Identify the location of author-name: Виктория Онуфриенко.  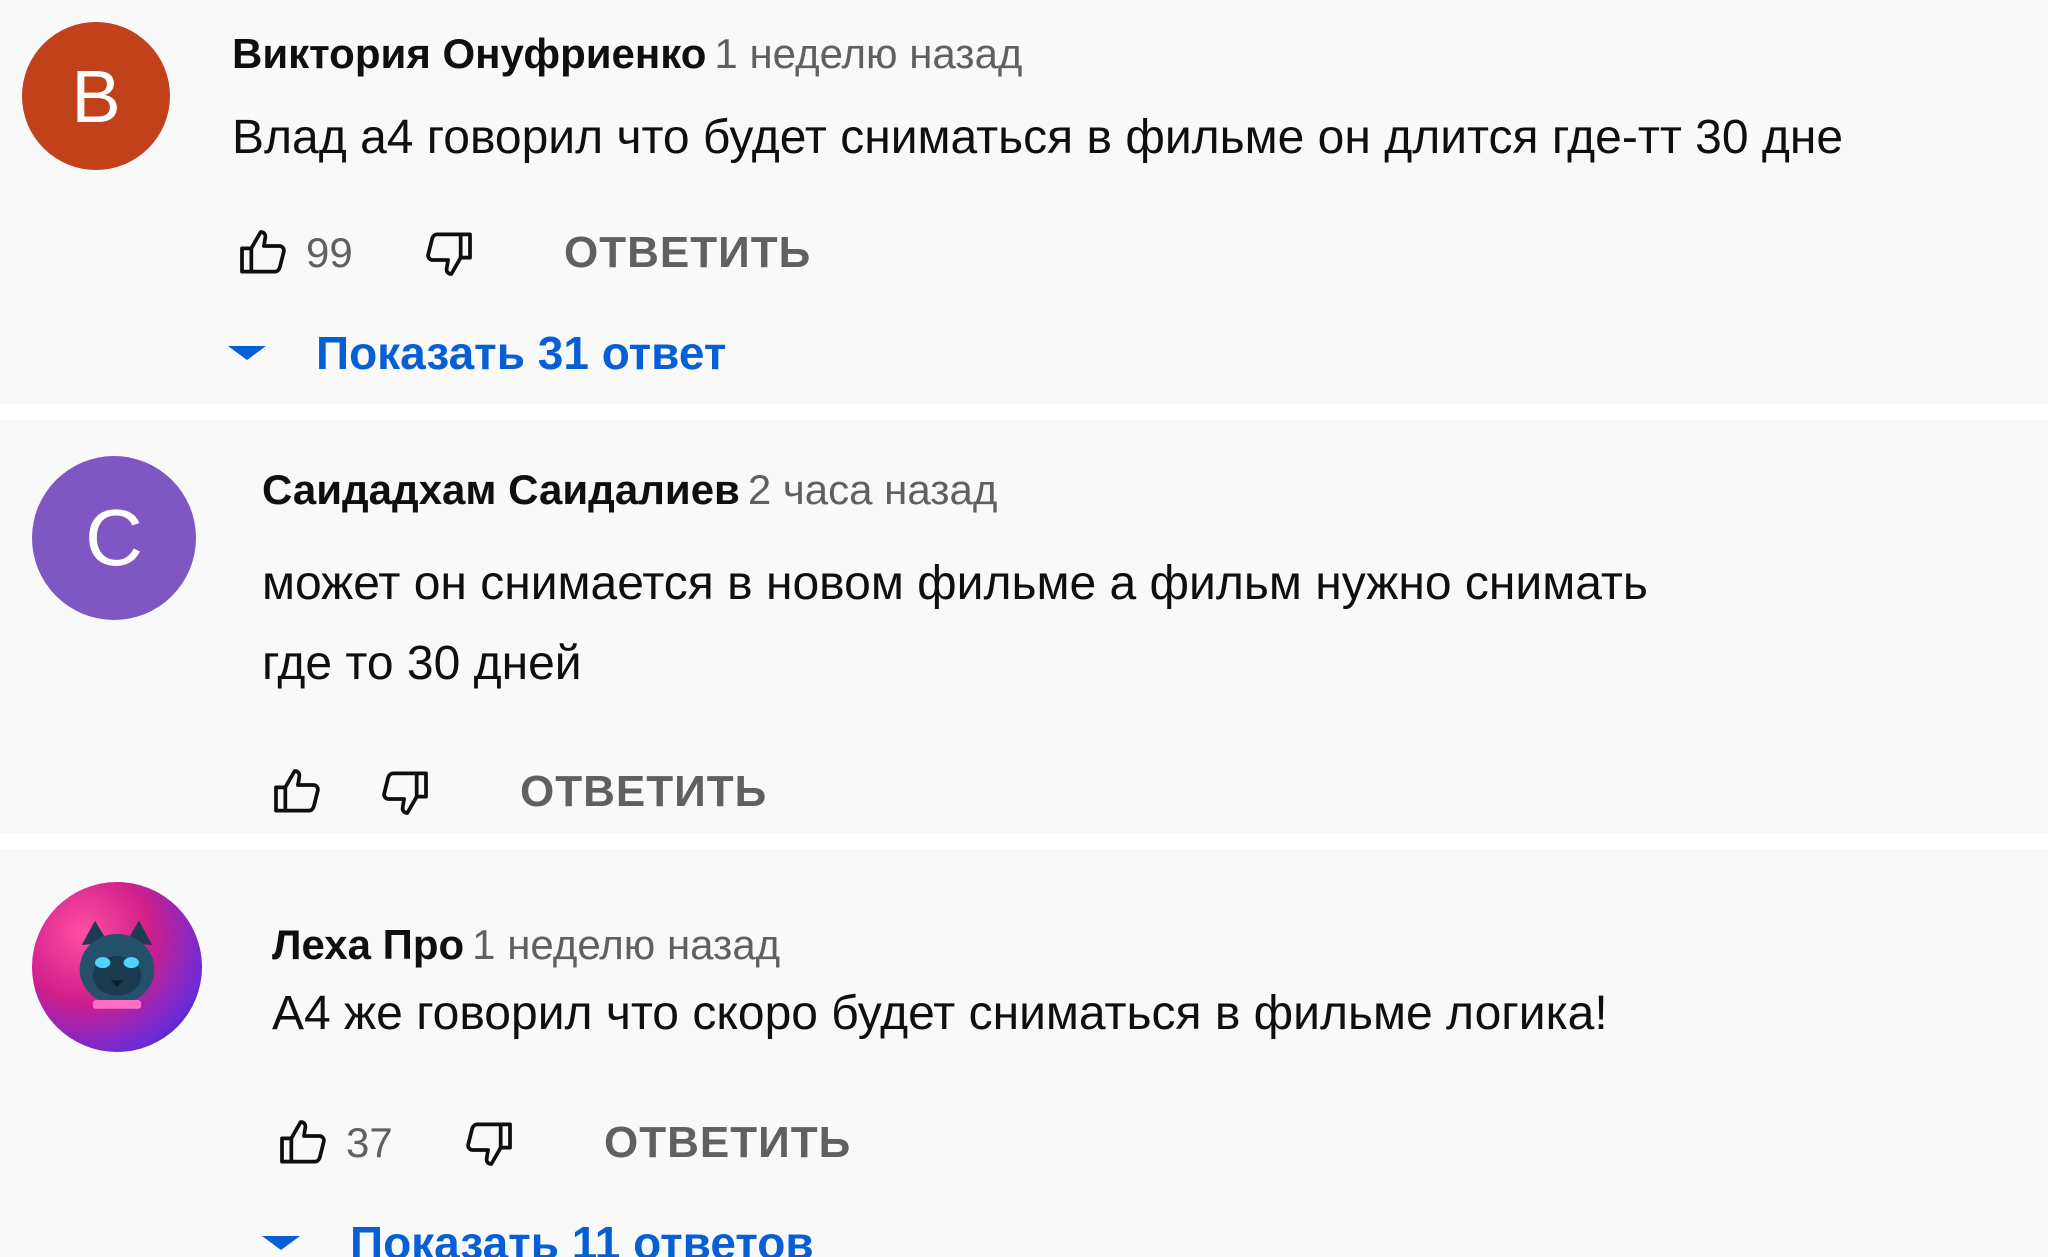
(469, 53).